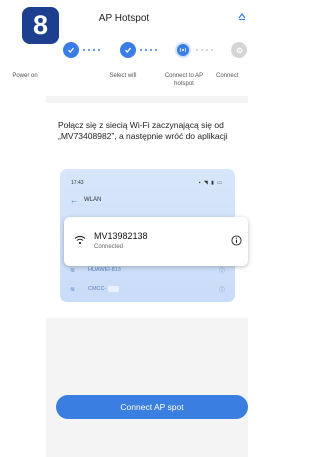  Describe the element at coordinates (210, 183) in the screenshot. I see `phone-status-icons: ▪ ◥ ▮ ▭` at that location.